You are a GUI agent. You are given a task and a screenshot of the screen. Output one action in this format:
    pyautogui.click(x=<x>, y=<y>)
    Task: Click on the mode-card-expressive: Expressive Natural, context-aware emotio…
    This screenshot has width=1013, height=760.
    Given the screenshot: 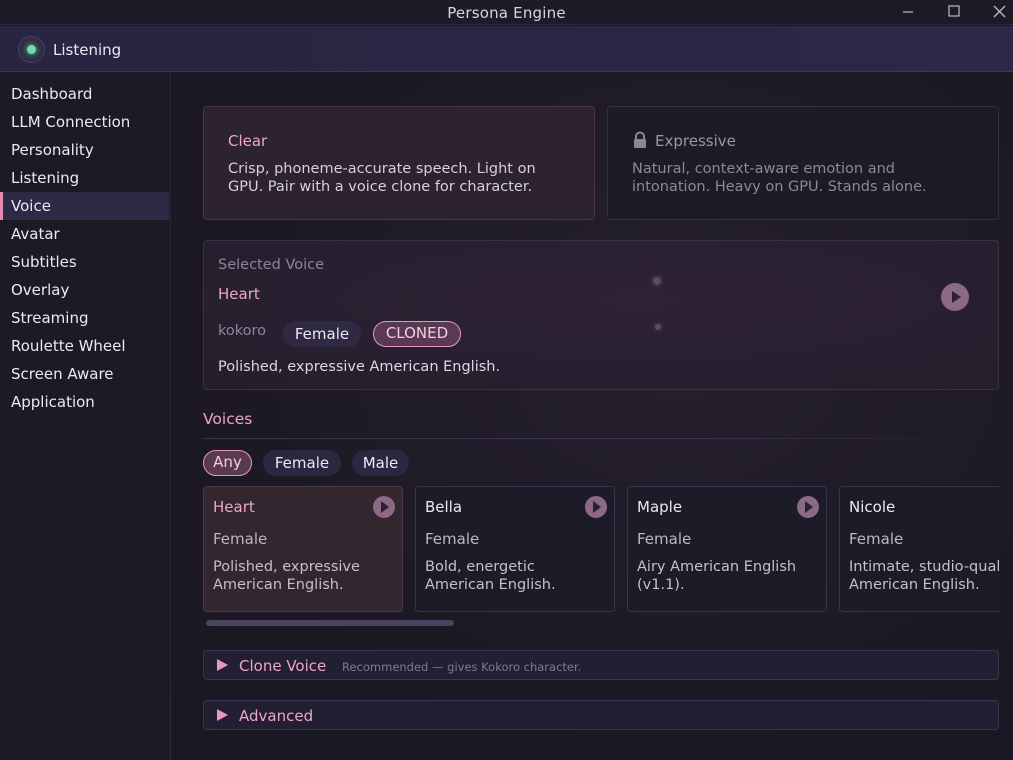 What is the action you would take?
    pyautogui.click(x=803, y=163)
    